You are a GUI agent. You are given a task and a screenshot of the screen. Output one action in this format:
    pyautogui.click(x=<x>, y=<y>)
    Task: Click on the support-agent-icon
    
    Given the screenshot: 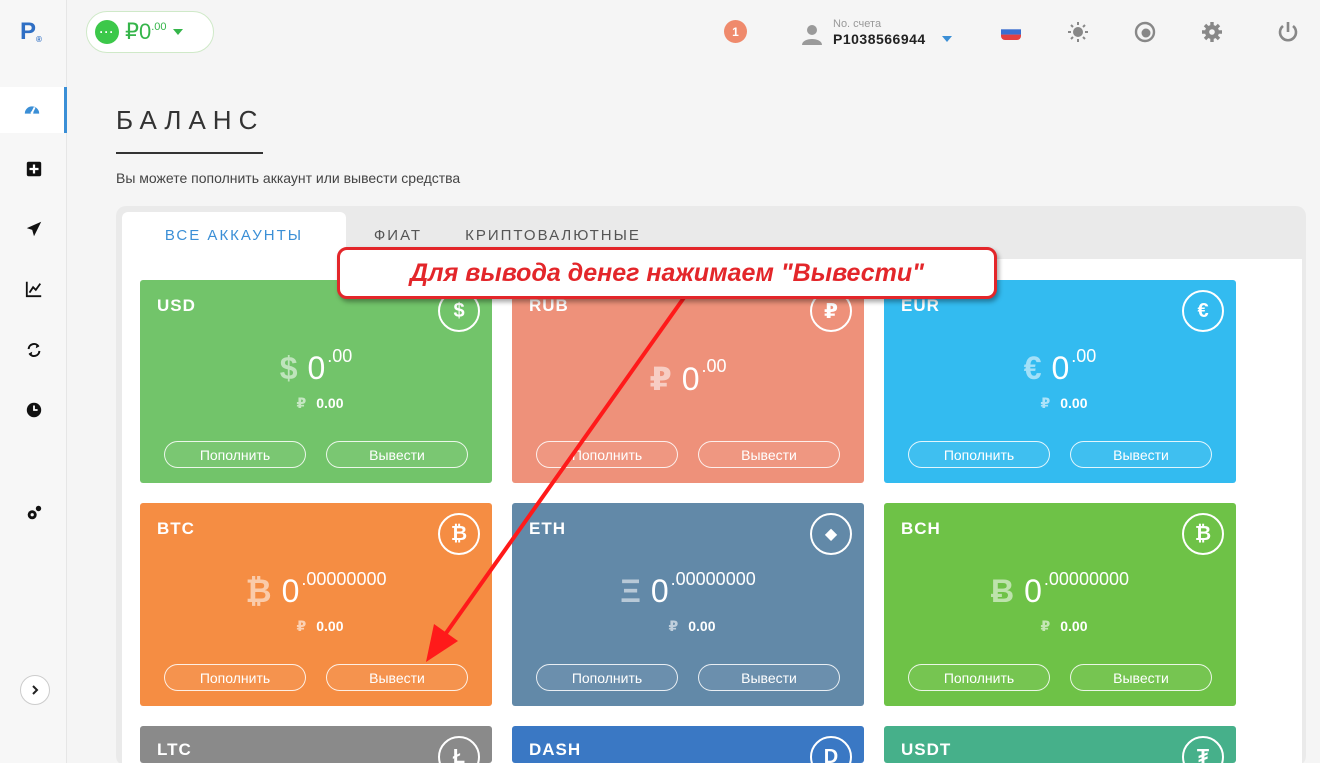 What is the action you would take?
    pyautogui.click(x=1145, y=32)
    